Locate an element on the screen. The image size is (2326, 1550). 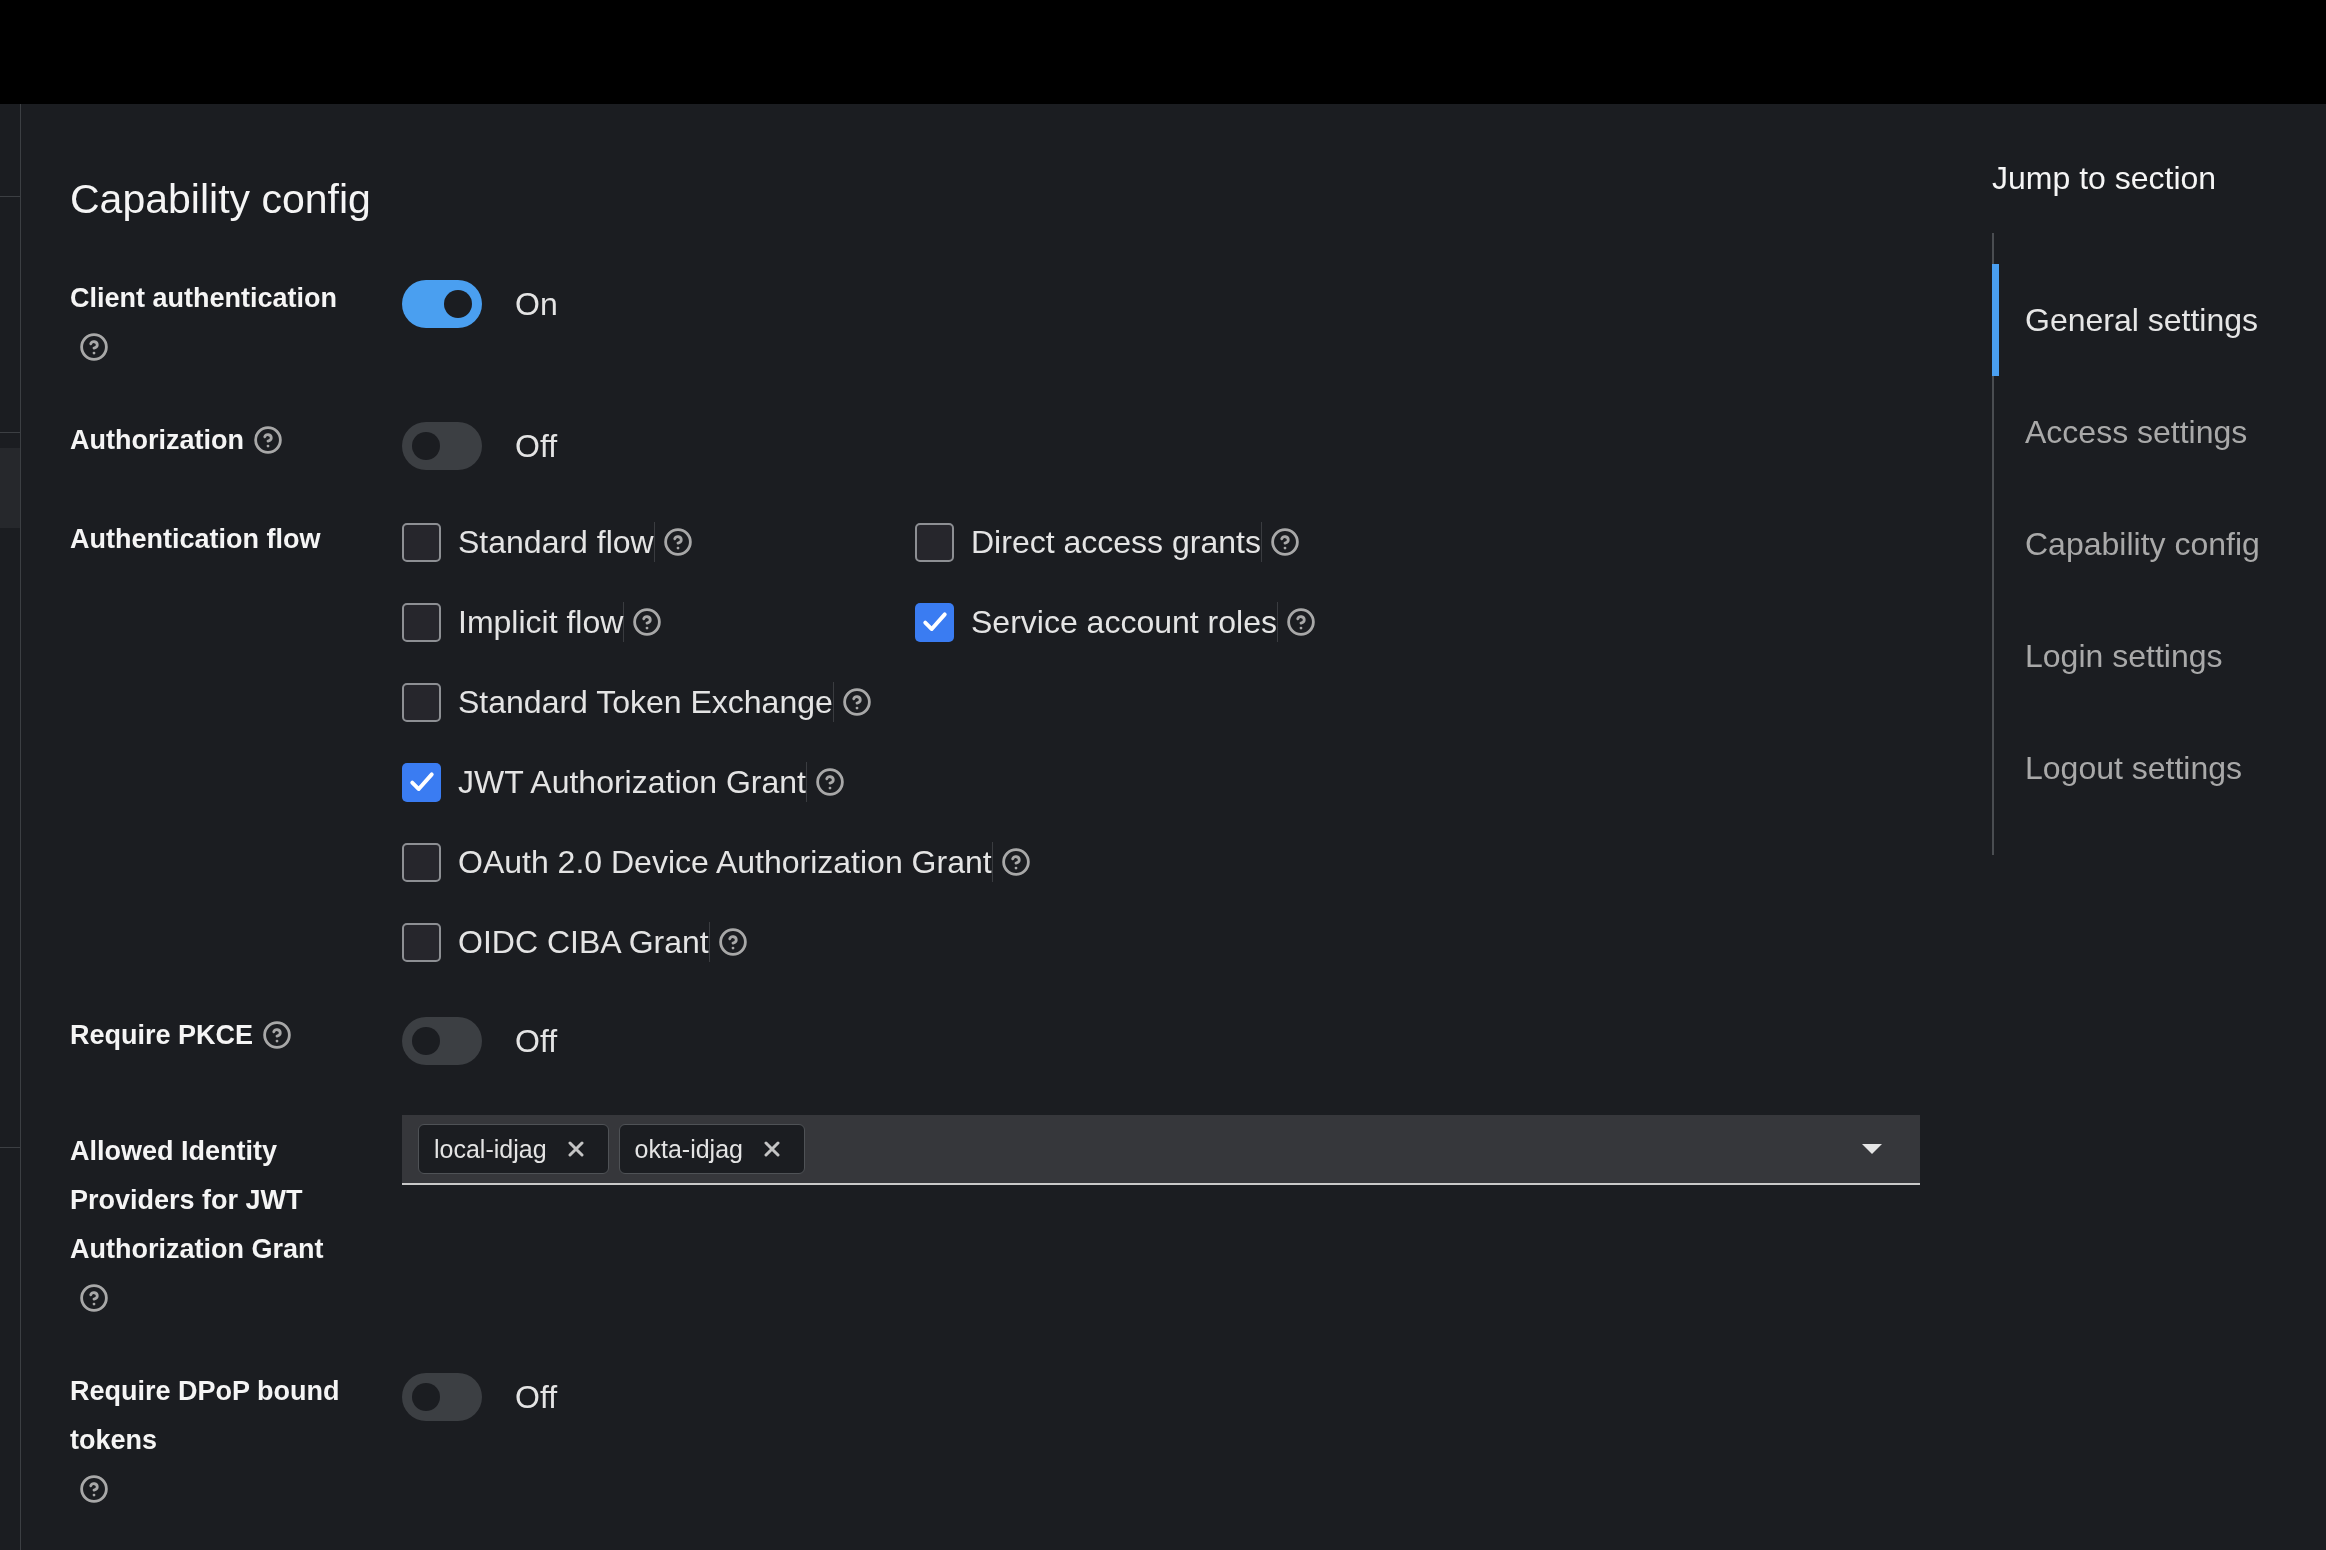
field-label: Authorization is located at coordinates (157, 440).